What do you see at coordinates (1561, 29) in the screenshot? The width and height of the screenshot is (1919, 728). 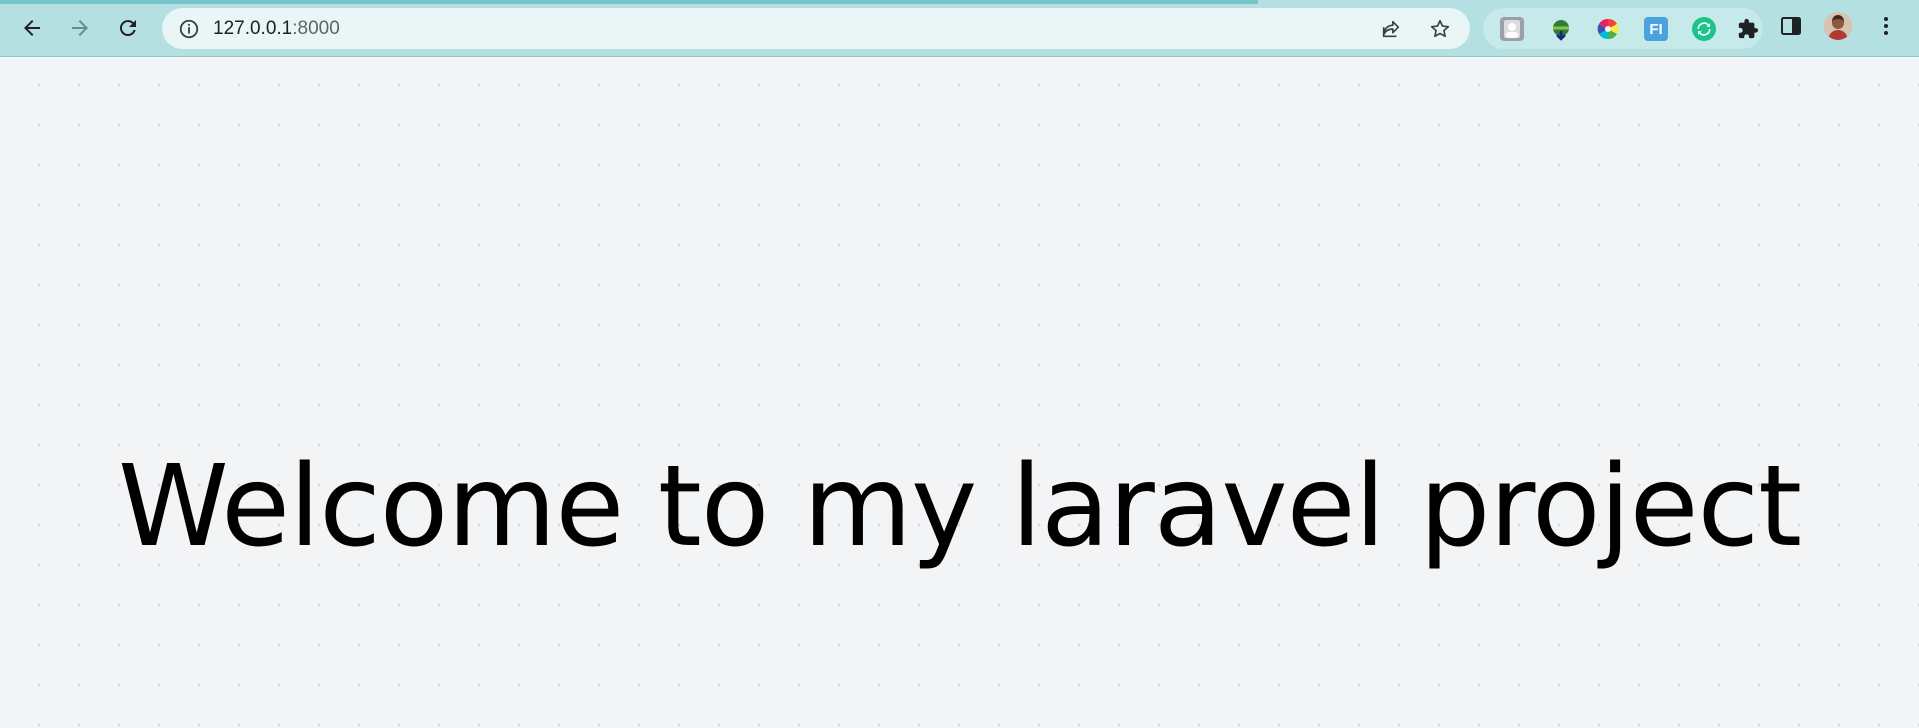 I see `idm-ext-icon` at bounding box center [1561, 29].